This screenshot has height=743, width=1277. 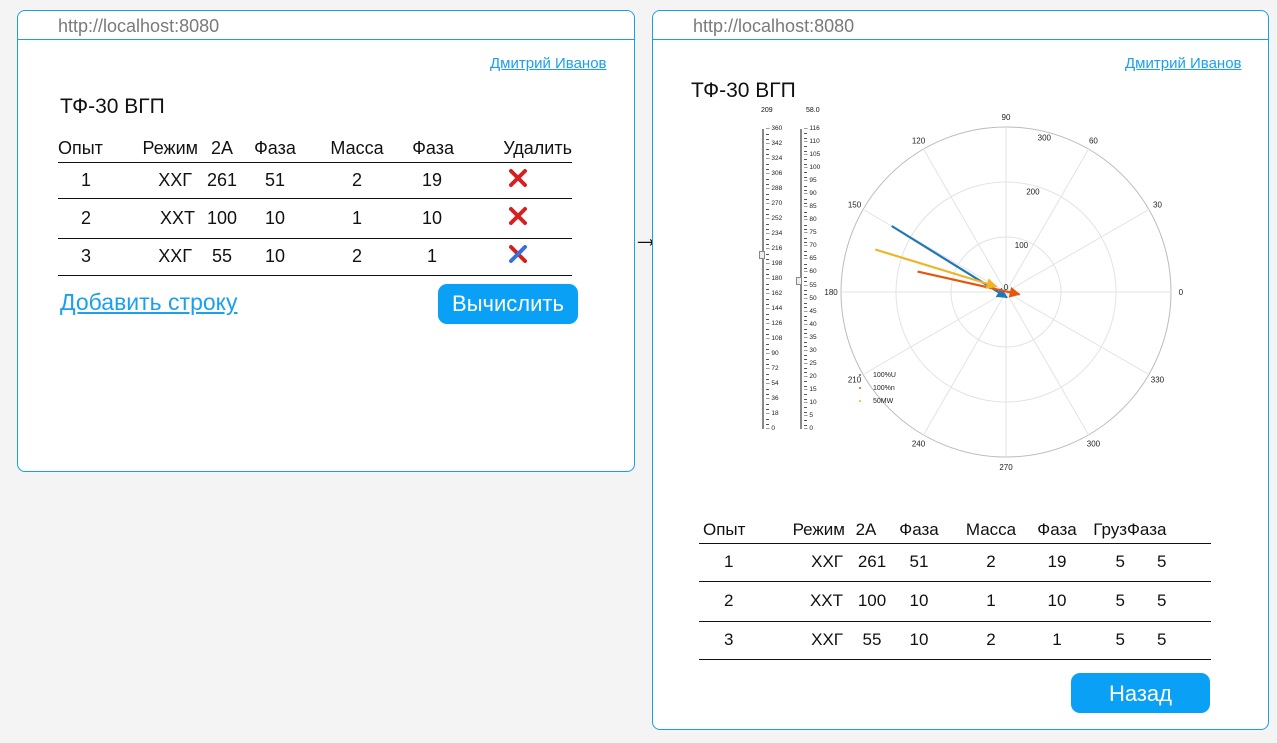 I want to click on polar-angle-label: 90, so click(x=1006, y=117).